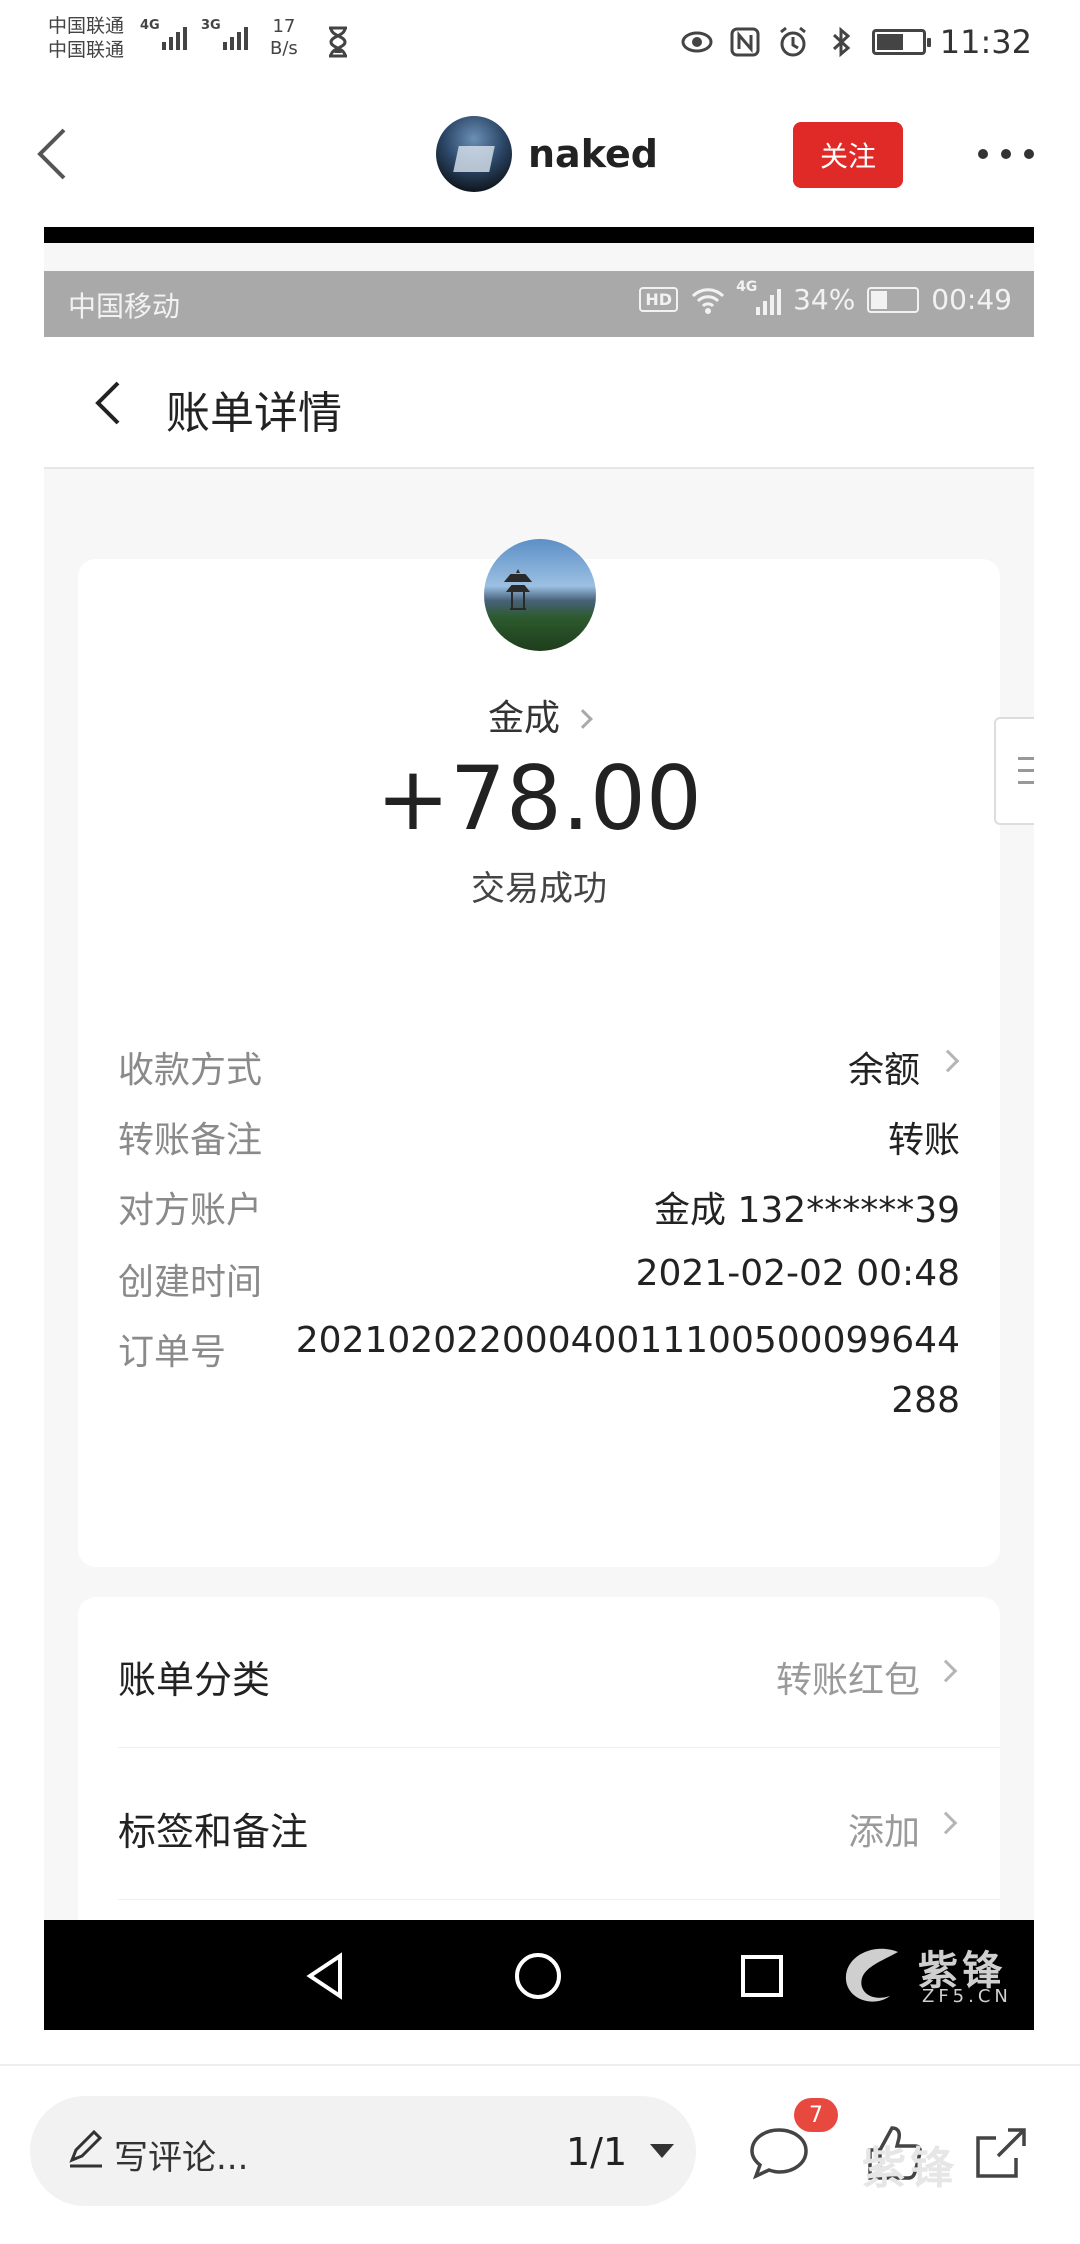 Image resolution: width=1080 pixels, height=2244 pixels. I want to click on transfer-note-label: 转账备注, so click(190, 1140).